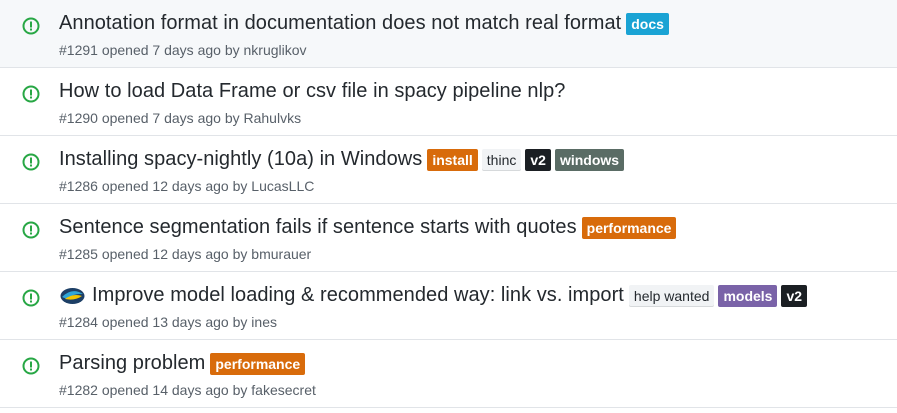 This screenshot has width=897, height=413. I want to click on label-windows: windows, so click(589, 159).